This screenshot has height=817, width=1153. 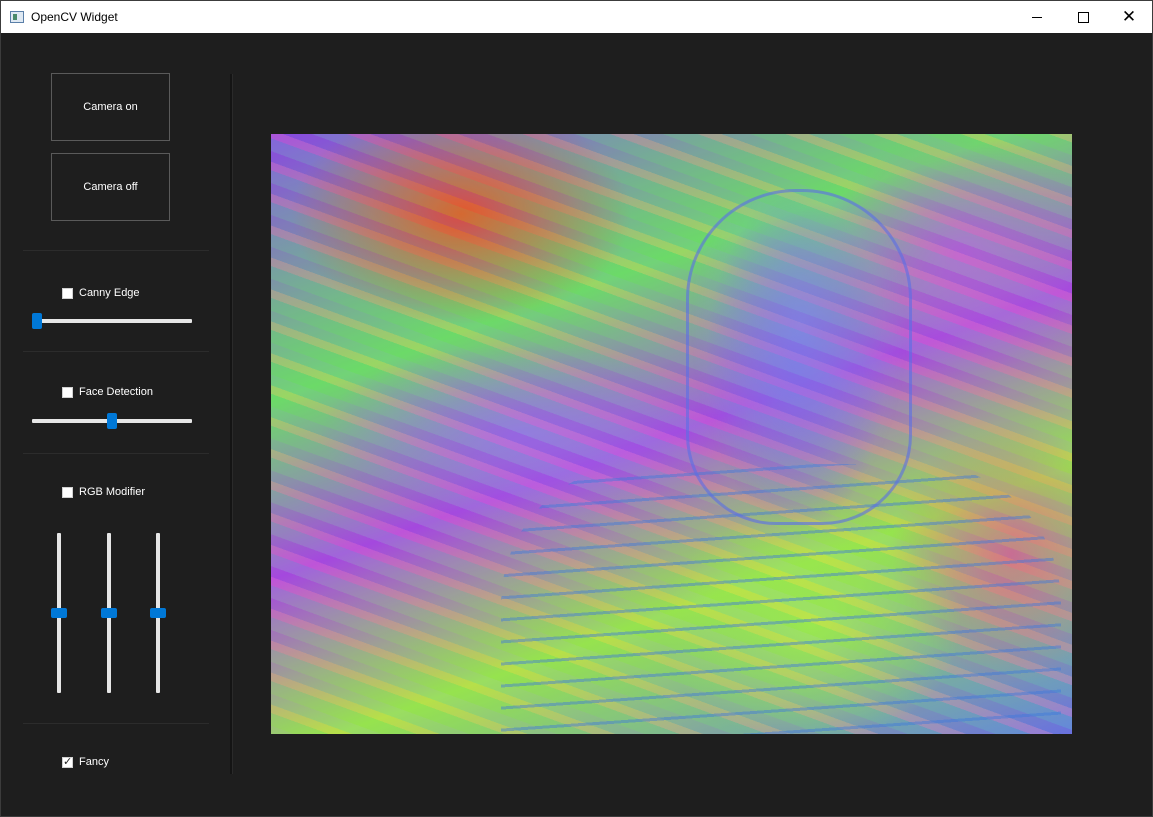 I want to click on fancy-option: Fancy, so click(x=85, y=761).